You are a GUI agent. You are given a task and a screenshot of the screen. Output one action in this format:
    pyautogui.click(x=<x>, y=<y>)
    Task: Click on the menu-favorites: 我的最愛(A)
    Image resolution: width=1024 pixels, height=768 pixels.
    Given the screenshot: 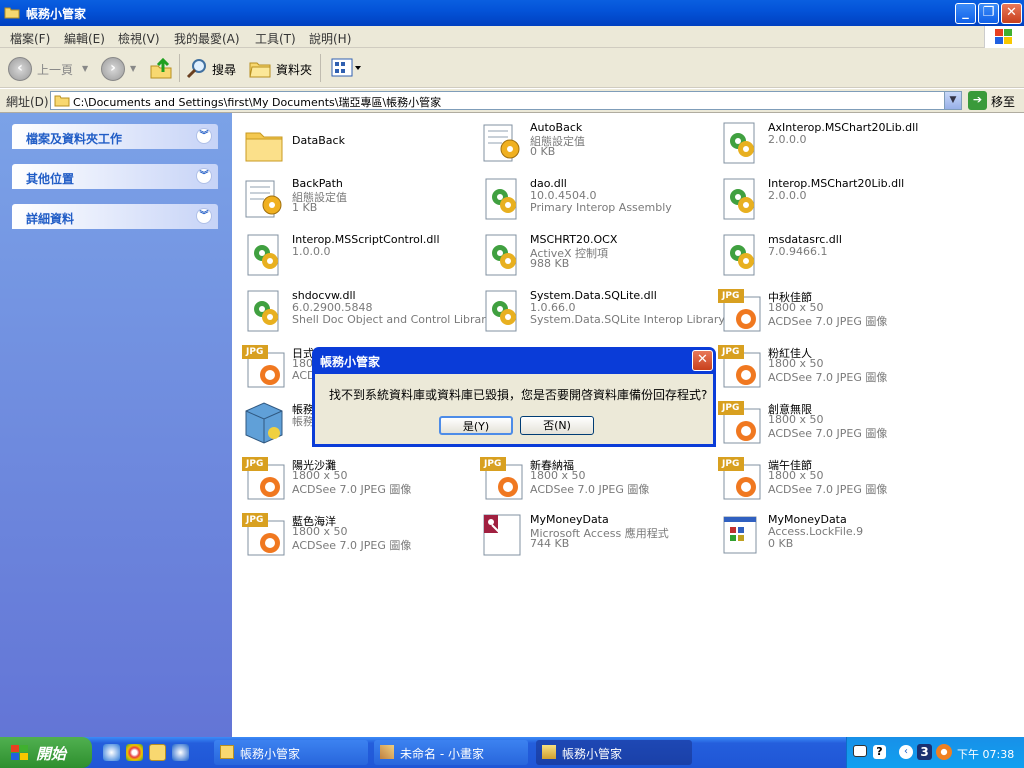 What is the action you would take?
    pyautogui.click(x=207, y=38)
    